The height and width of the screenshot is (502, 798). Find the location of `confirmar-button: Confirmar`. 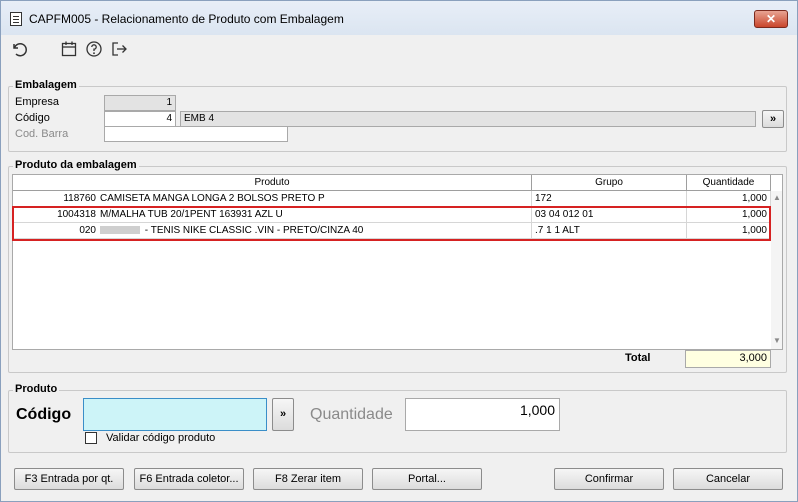

confirmar-button: Confirmar is located at coordinates (609, 479).